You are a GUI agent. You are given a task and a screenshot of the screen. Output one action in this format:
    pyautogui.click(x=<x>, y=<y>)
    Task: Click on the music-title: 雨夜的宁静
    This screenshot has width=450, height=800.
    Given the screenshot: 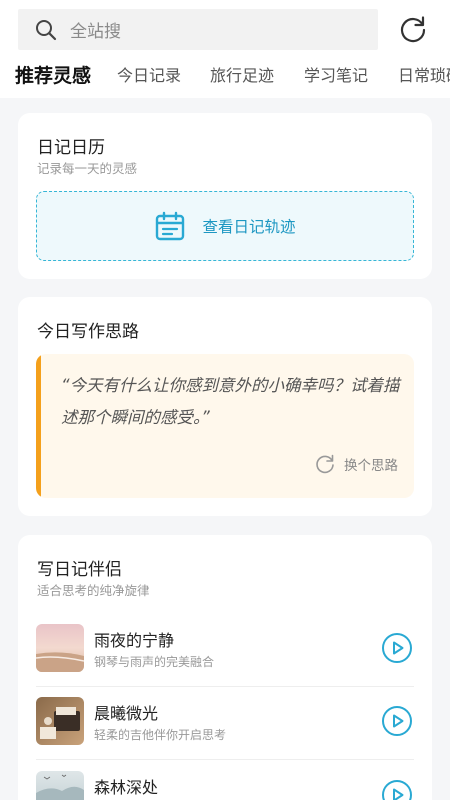 What is the action you would take?
    pyautogui.click(x=134, y=640)
    